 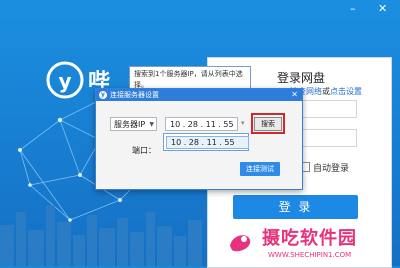 What do you see at coordinates (295, 207) in the screenshot?
I see `login-button: 登 录` at bounding box center [295, 207].